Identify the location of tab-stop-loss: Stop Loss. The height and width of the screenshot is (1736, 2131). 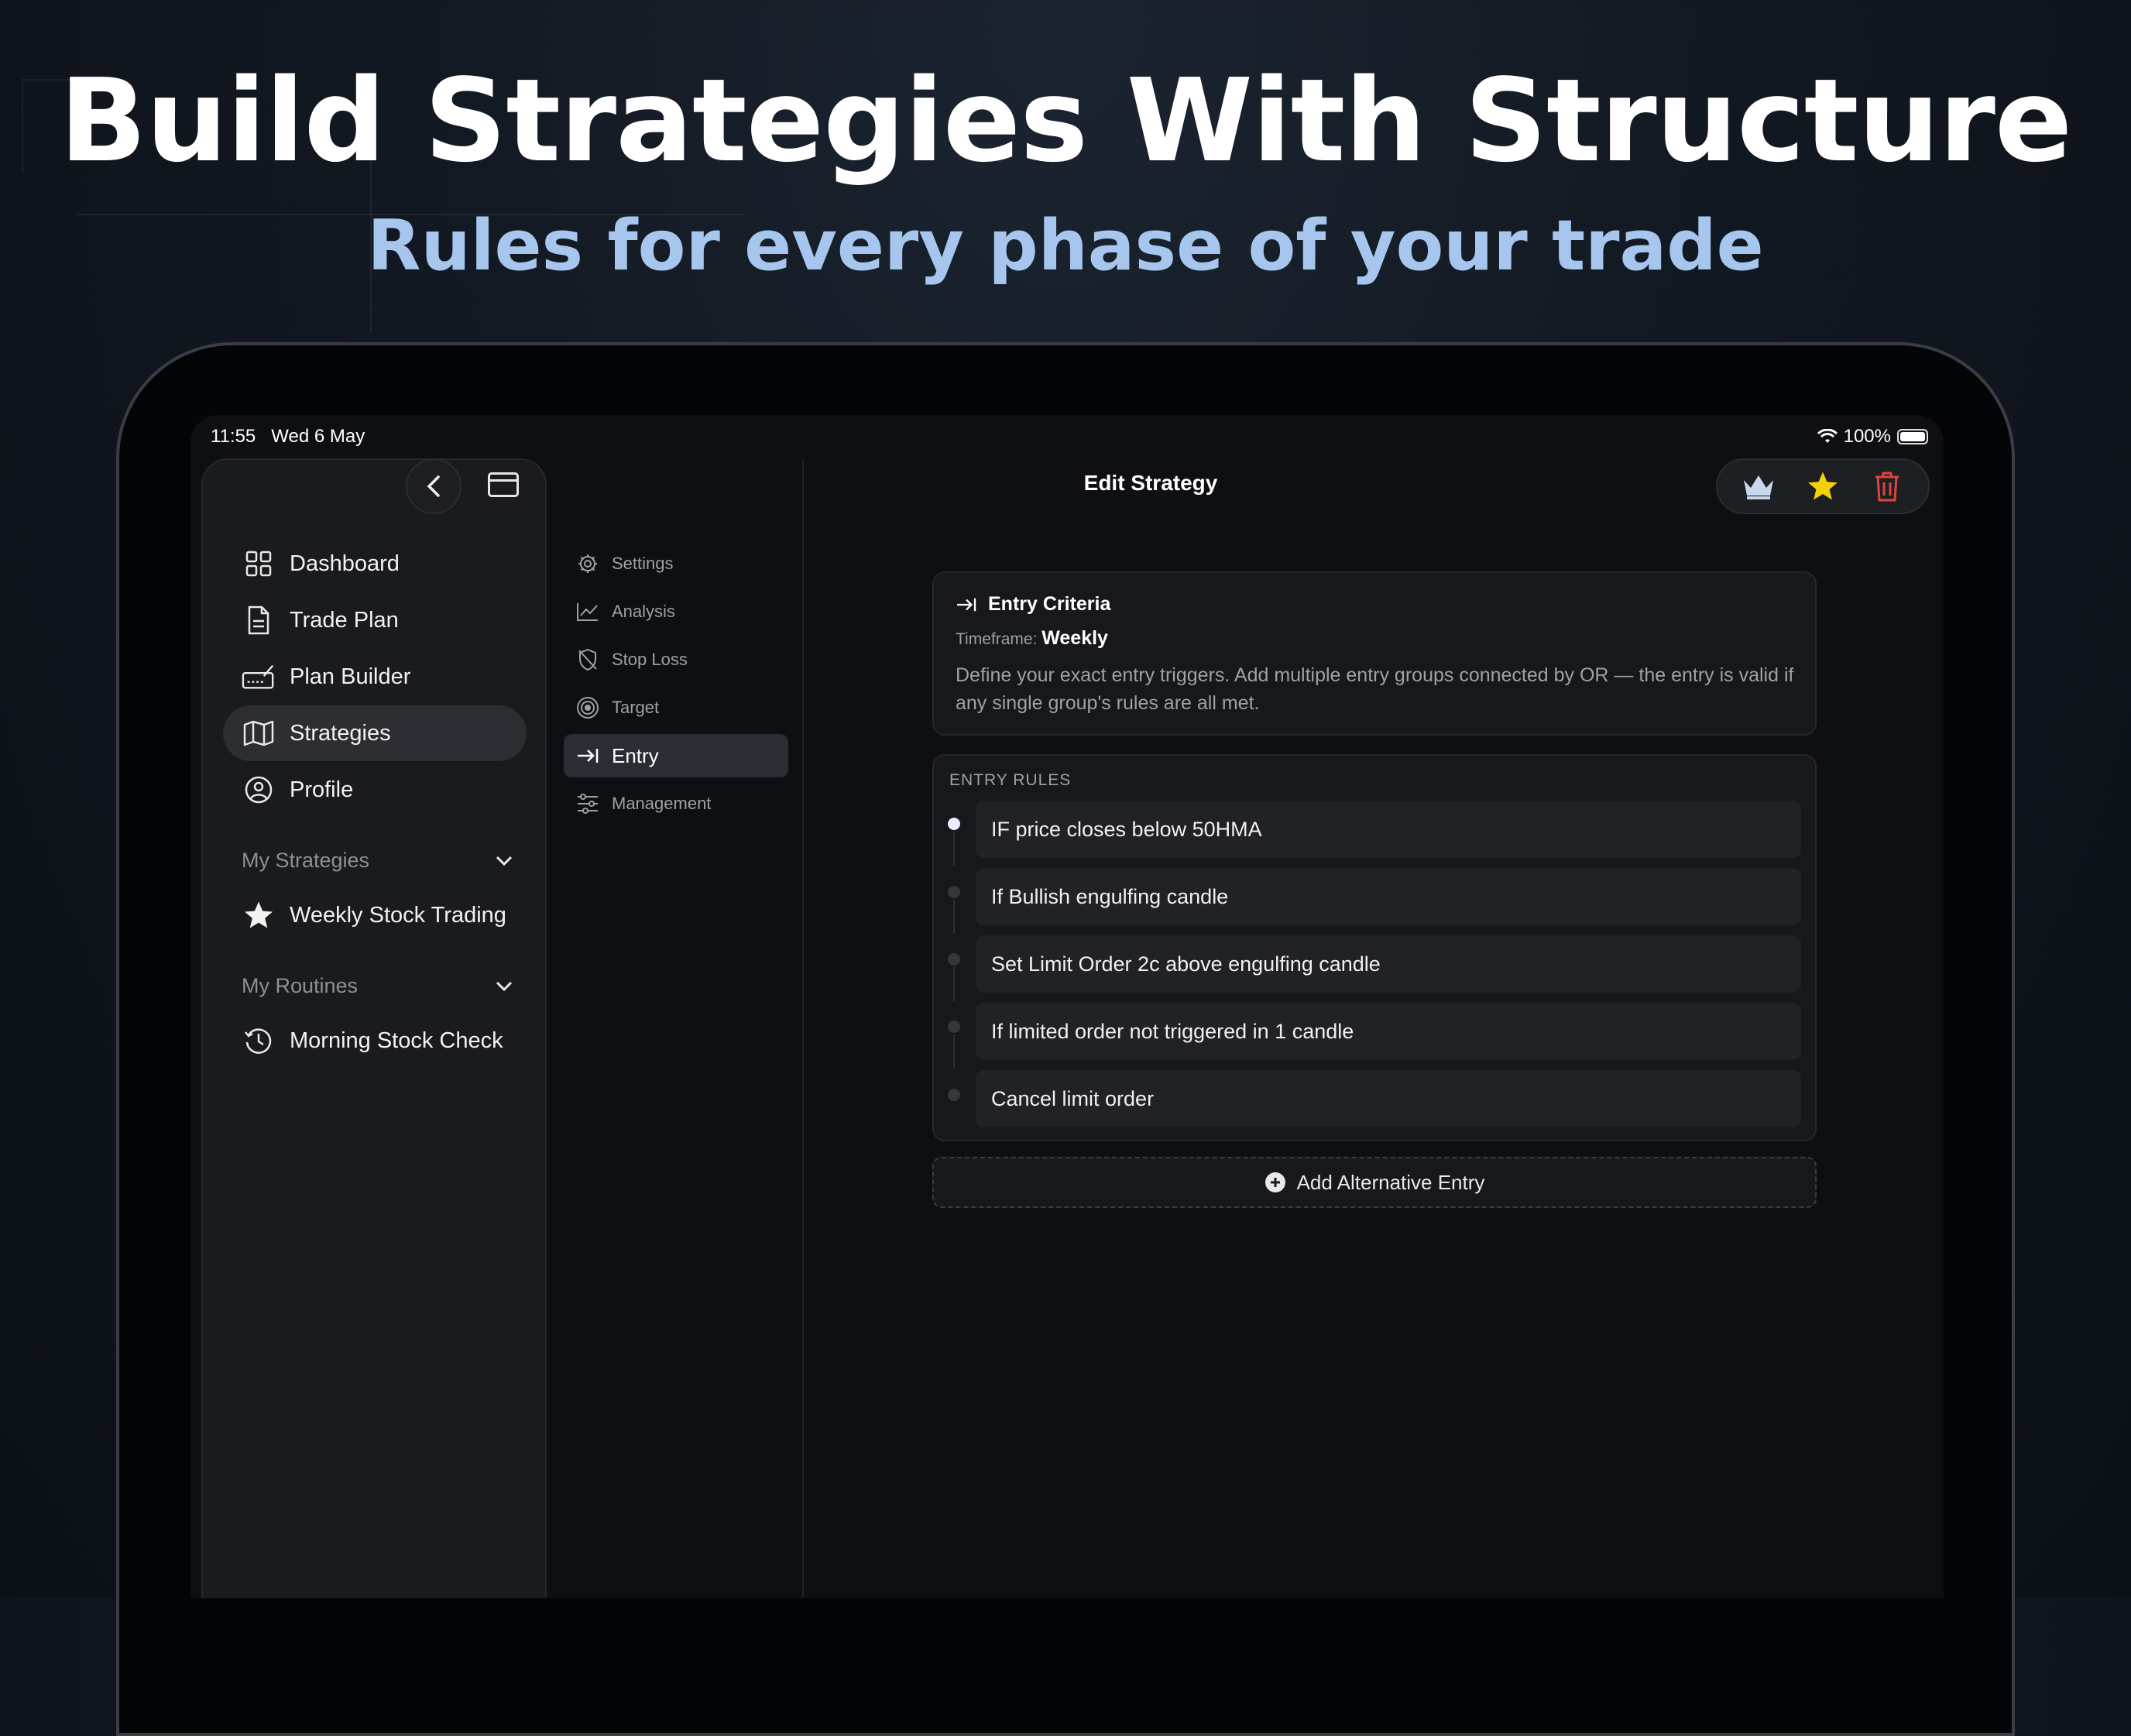
(676, 659).